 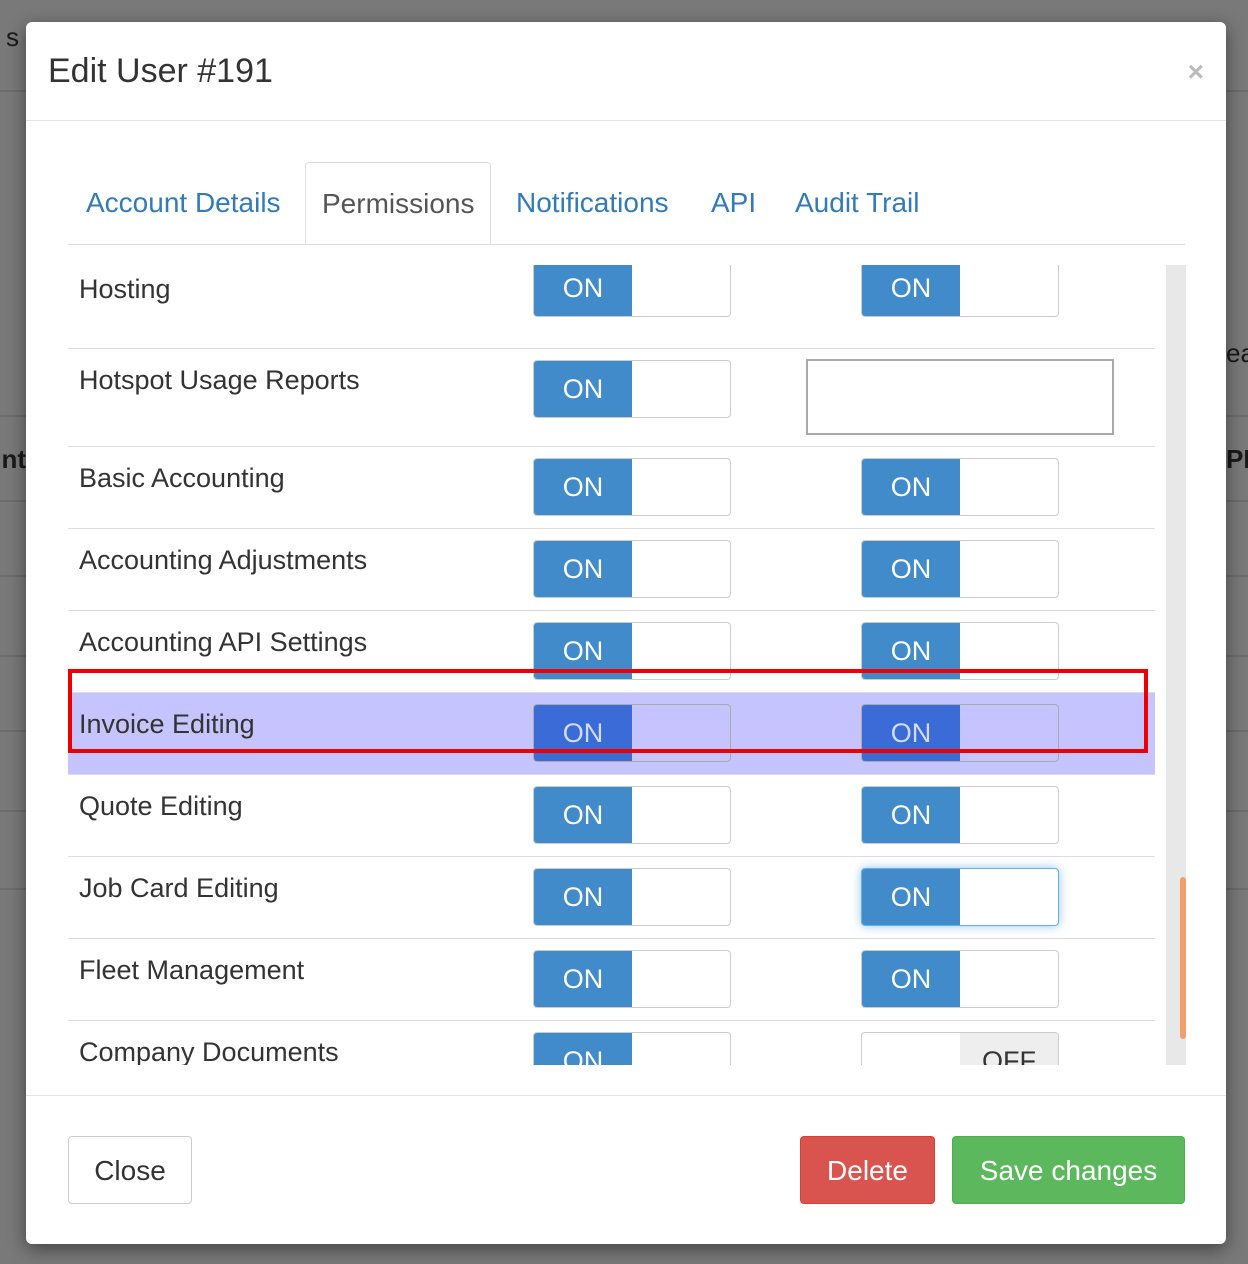 I want to click on permission-row-accounting-adjustments: Accounting Adjustments ON ON, so click(x=611, y=570).